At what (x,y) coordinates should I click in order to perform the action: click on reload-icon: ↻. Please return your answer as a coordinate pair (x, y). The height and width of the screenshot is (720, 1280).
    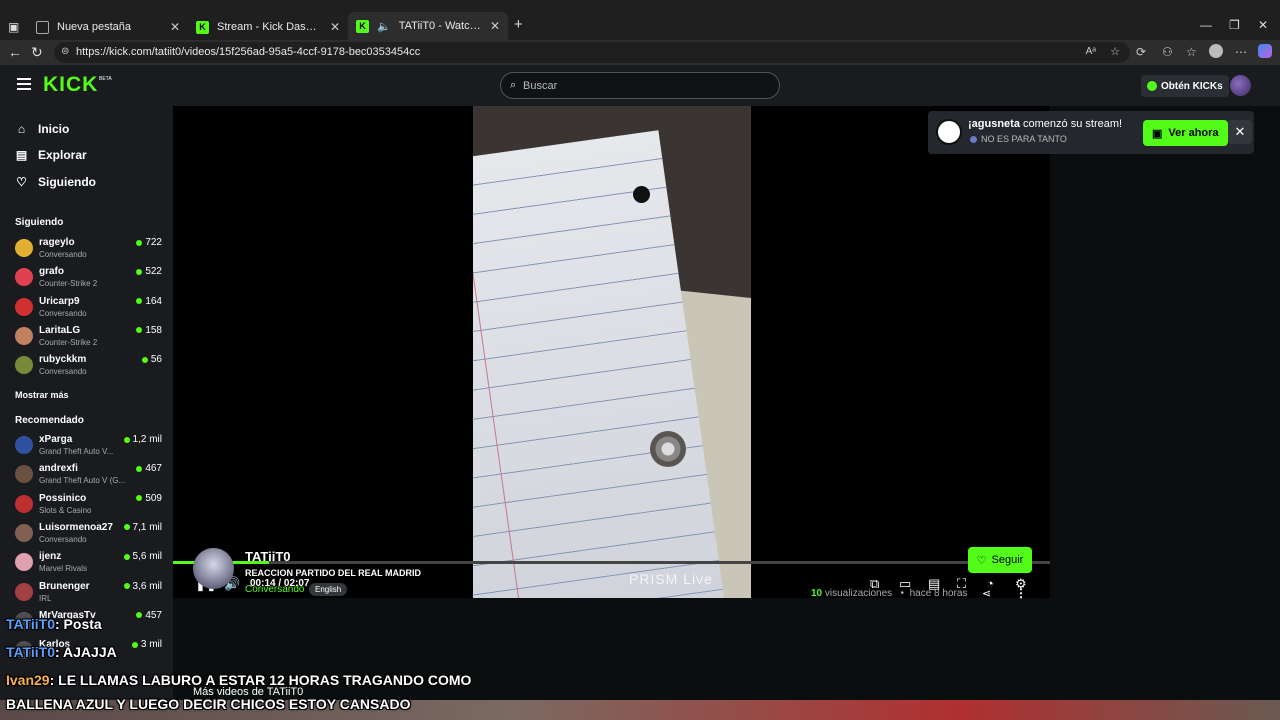
    Looking at the image, I should click on (37, 52).